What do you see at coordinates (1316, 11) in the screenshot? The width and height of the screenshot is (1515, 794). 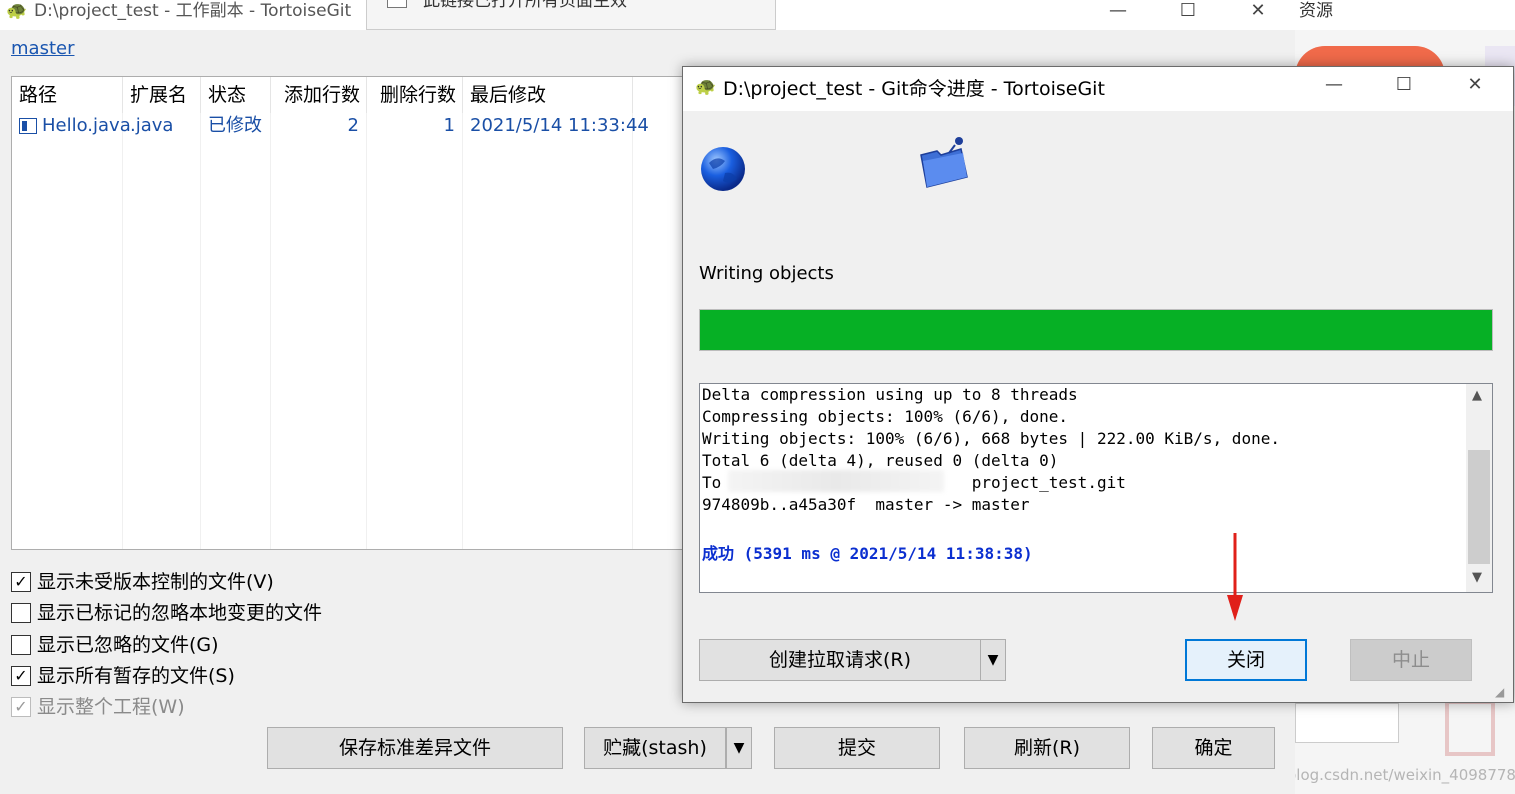 I see `background-app-text: 资源` at bounding box center [1316, 11].